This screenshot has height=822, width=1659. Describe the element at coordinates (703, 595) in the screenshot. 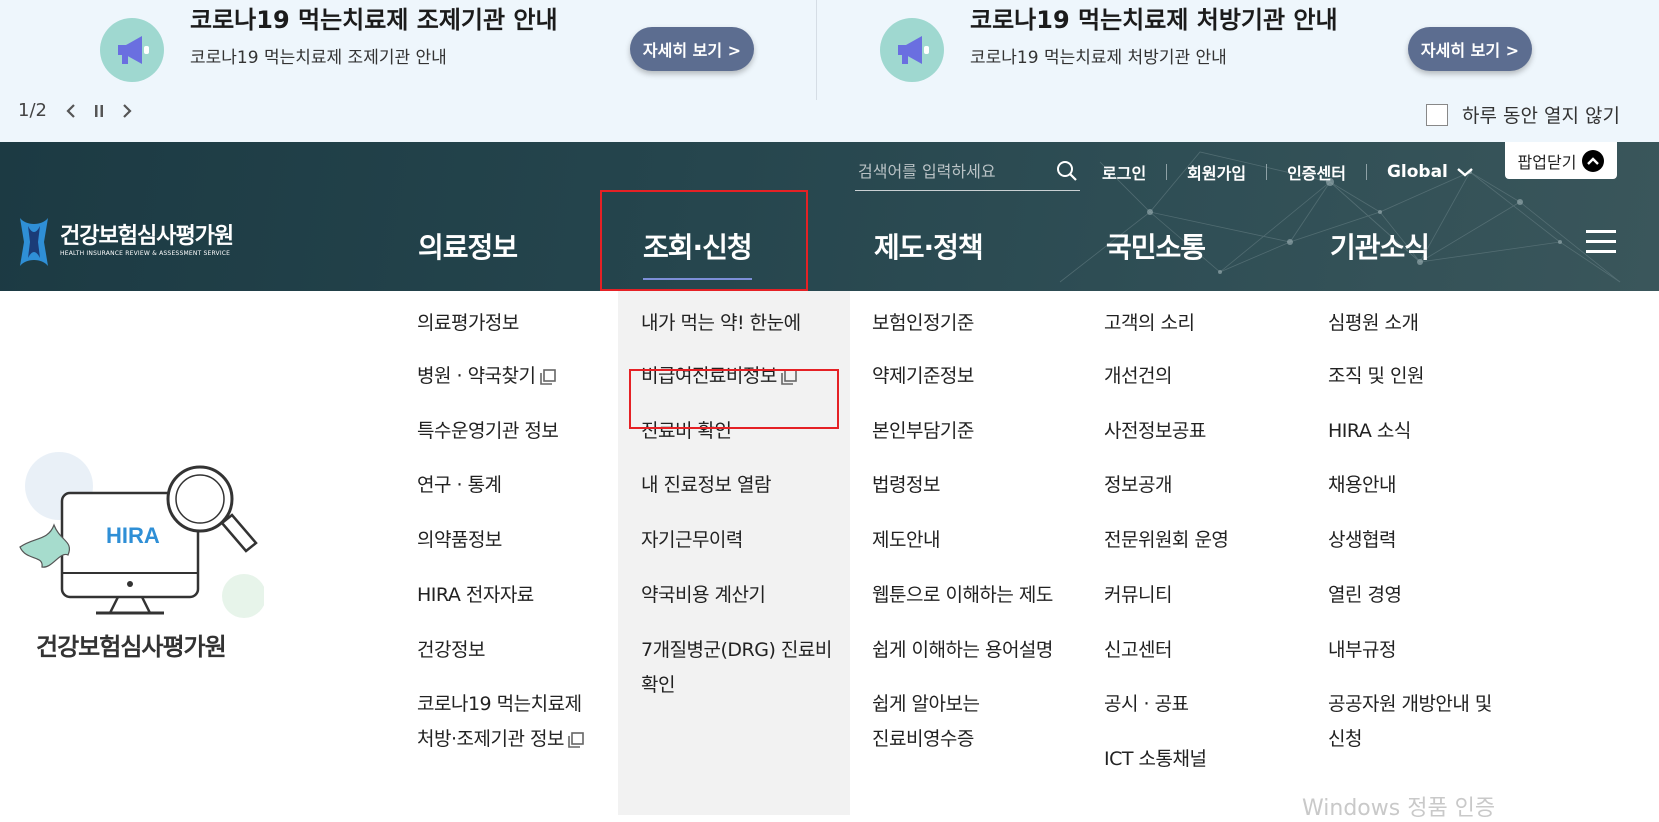

I see `menu-item: 약국비용 계산기` at that location.